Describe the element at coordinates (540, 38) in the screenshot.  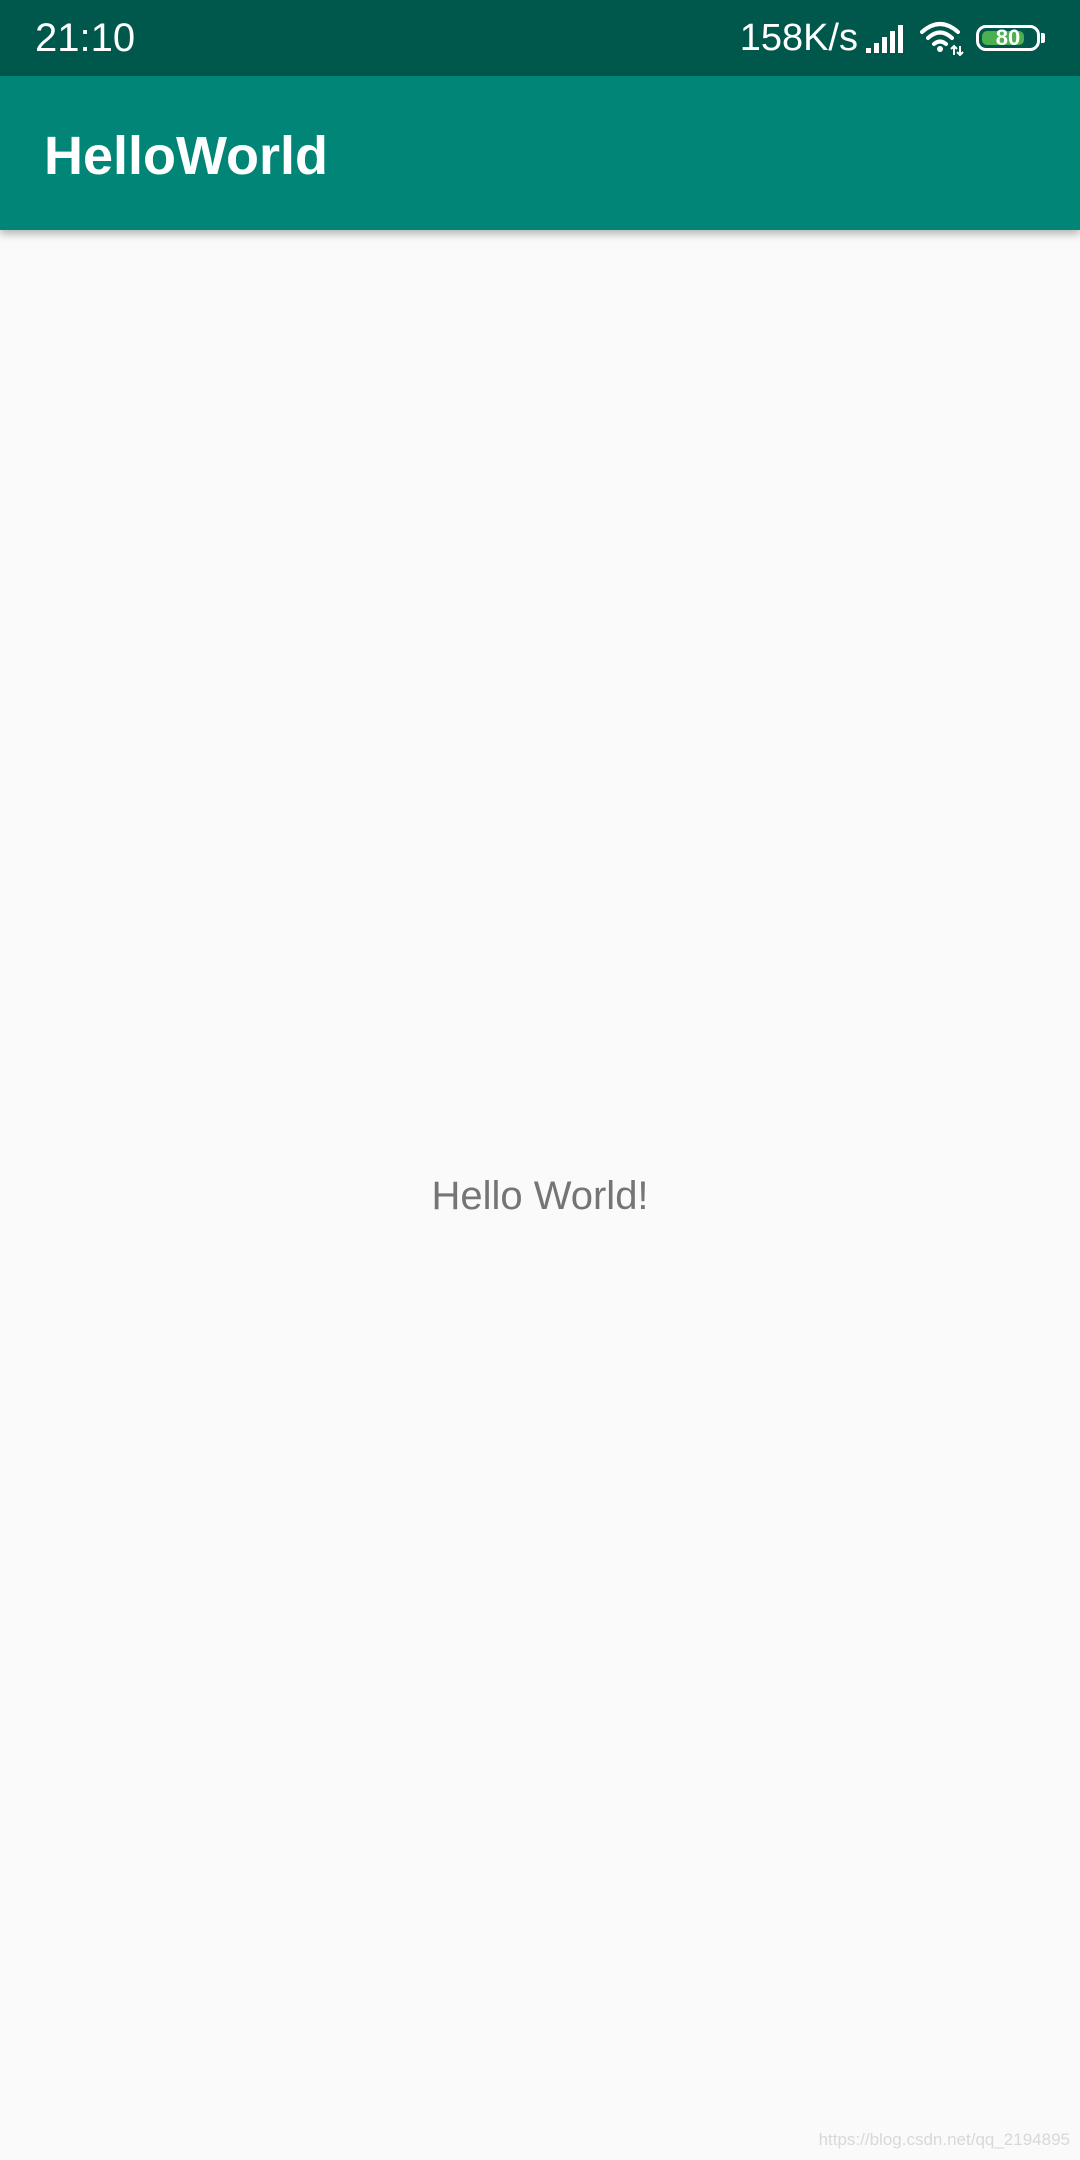
I see `status-bar: 21:10 158K/s 80` at that location.